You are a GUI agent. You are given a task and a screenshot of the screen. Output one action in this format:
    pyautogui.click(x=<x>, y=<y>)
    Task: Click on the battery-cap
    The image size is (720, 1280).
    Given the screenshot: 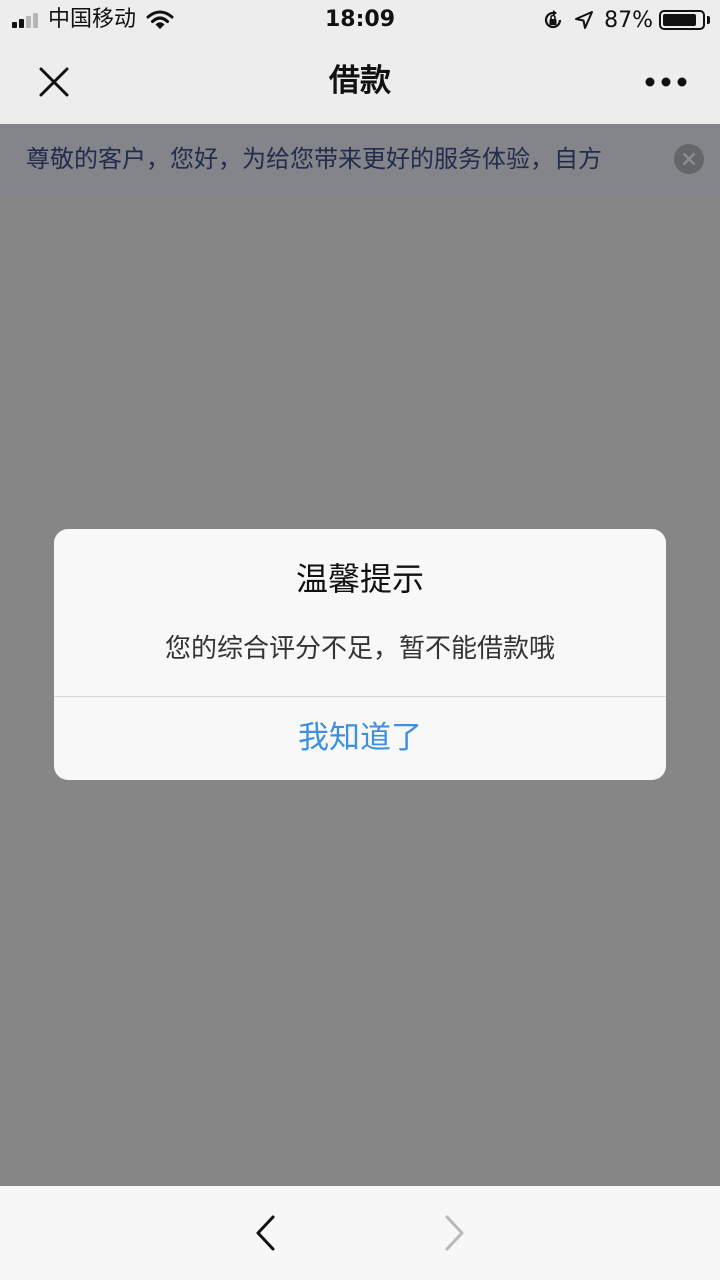 What is the action you would take?
    pyautogui.click(x=708, y=20)
    